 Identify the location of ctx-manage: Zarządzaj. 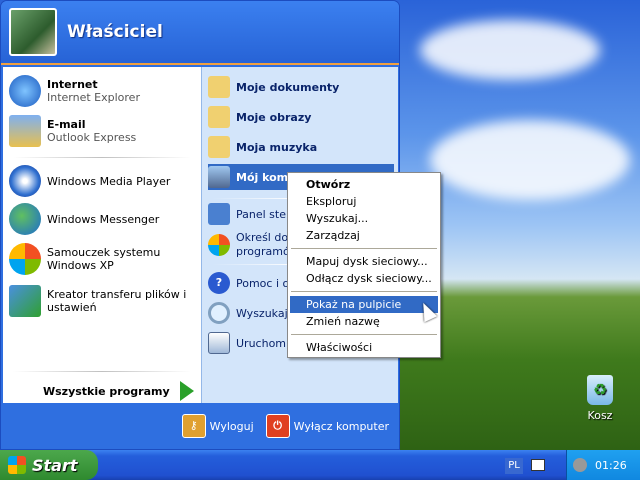
(364, 235).